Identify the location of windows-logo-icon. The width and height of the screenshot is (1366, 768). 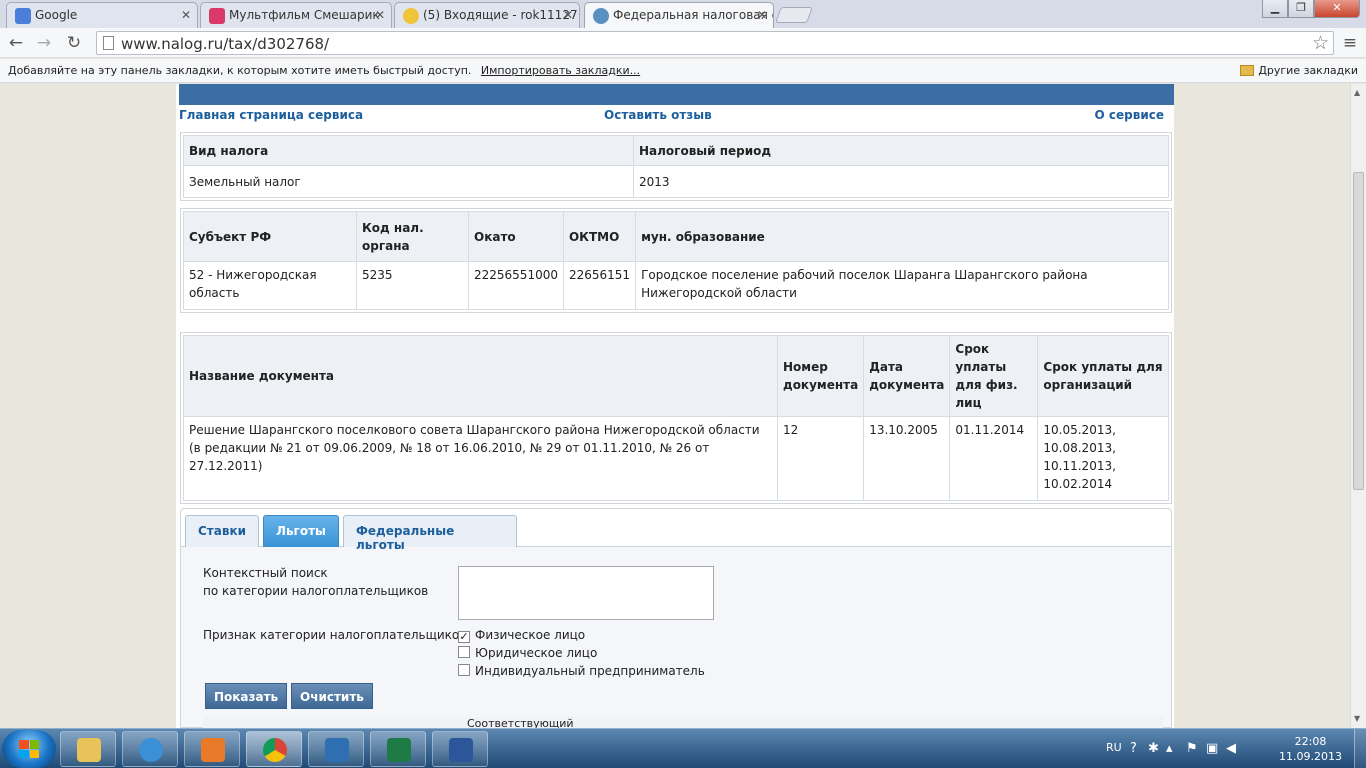
(29, 749).